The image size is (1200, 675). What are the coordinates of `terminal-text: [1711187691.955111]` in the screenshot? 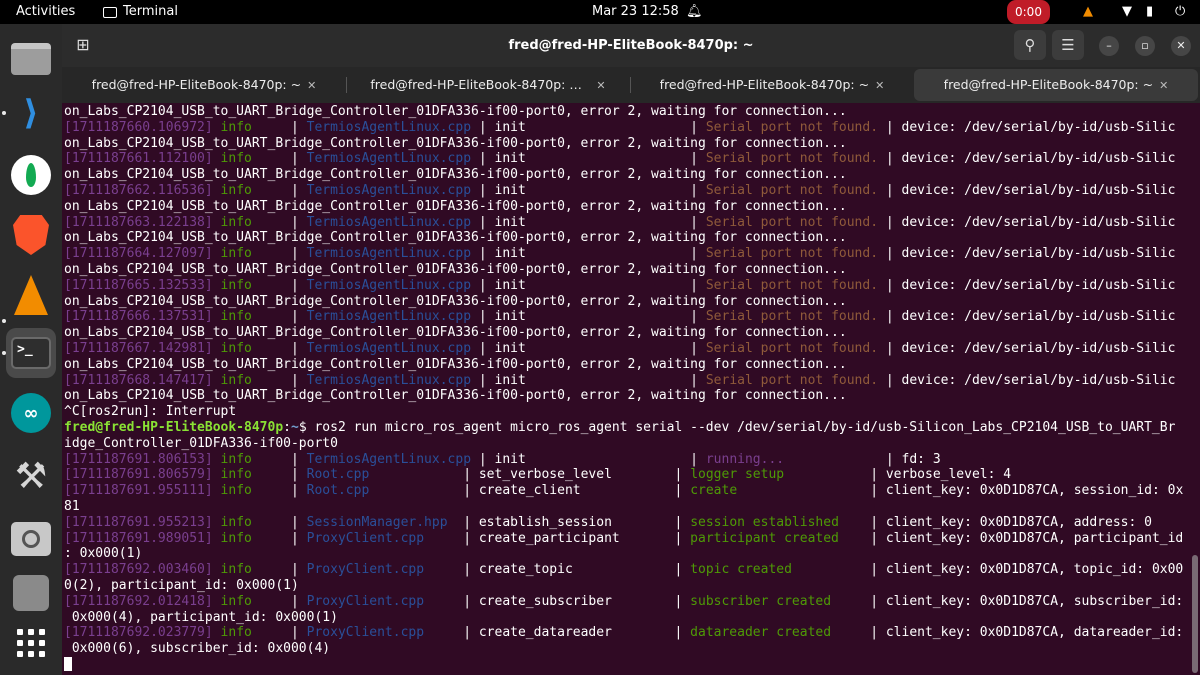 It's located at (142, 491).